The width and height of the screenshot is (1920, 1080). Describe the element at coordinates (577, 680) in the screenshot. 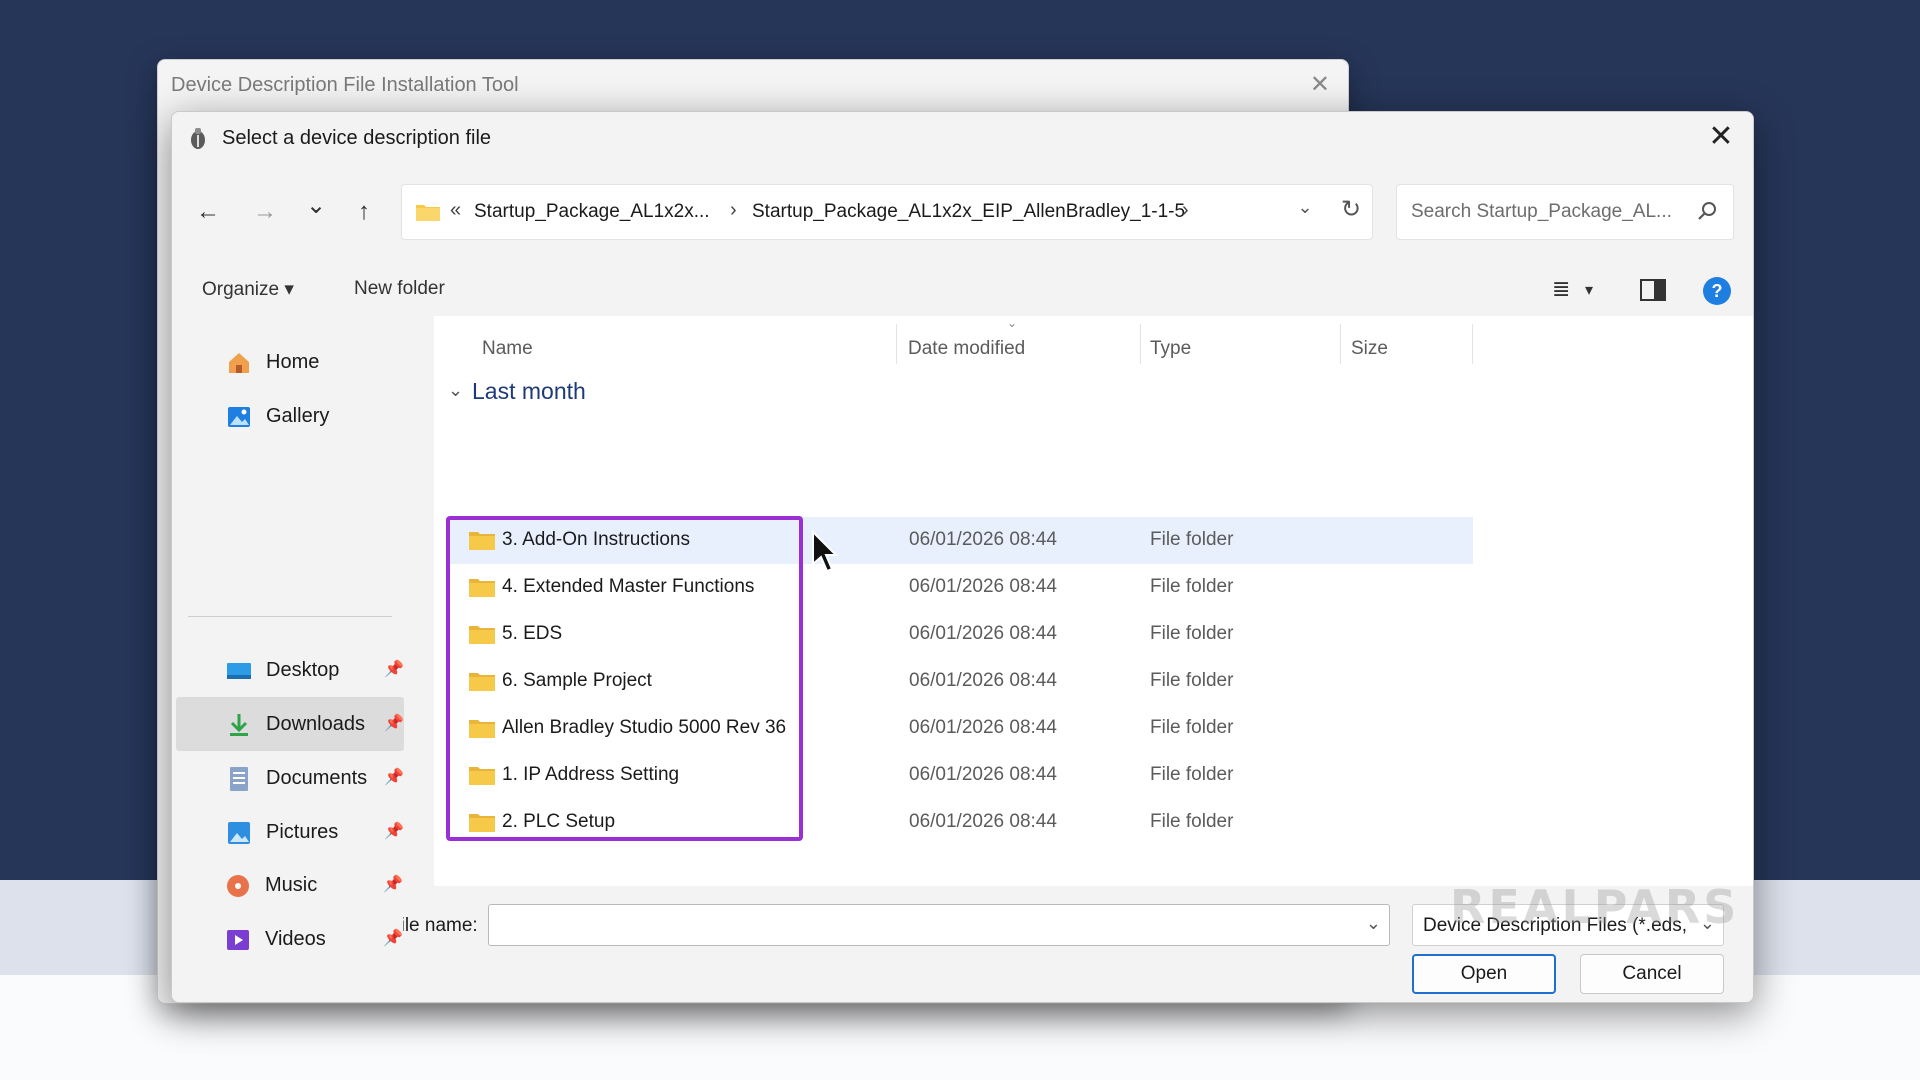

I see `file-name: 6. Sample Project` at that location.